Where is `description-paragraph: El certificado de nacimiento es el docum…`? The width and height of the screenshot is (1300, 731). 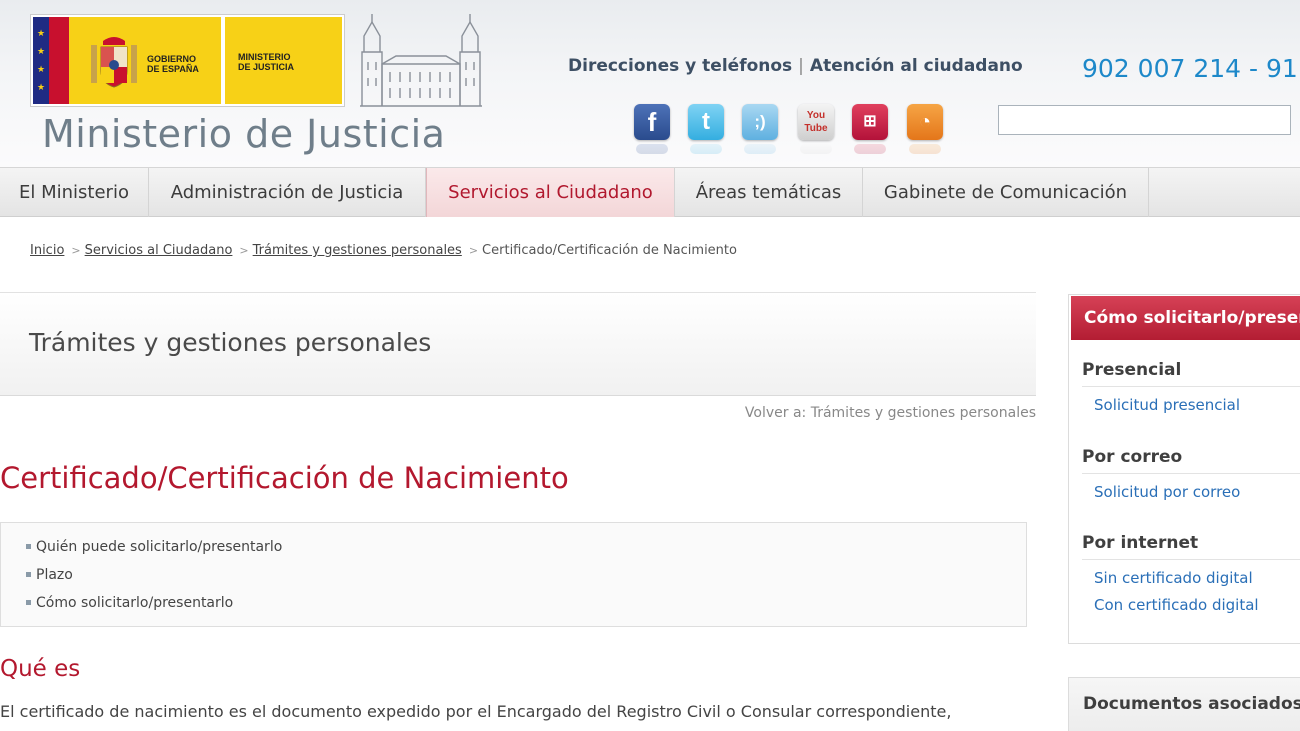
description-paragraph: El certificado de nacimiento es el docum… is located at coordinates (476, 711).